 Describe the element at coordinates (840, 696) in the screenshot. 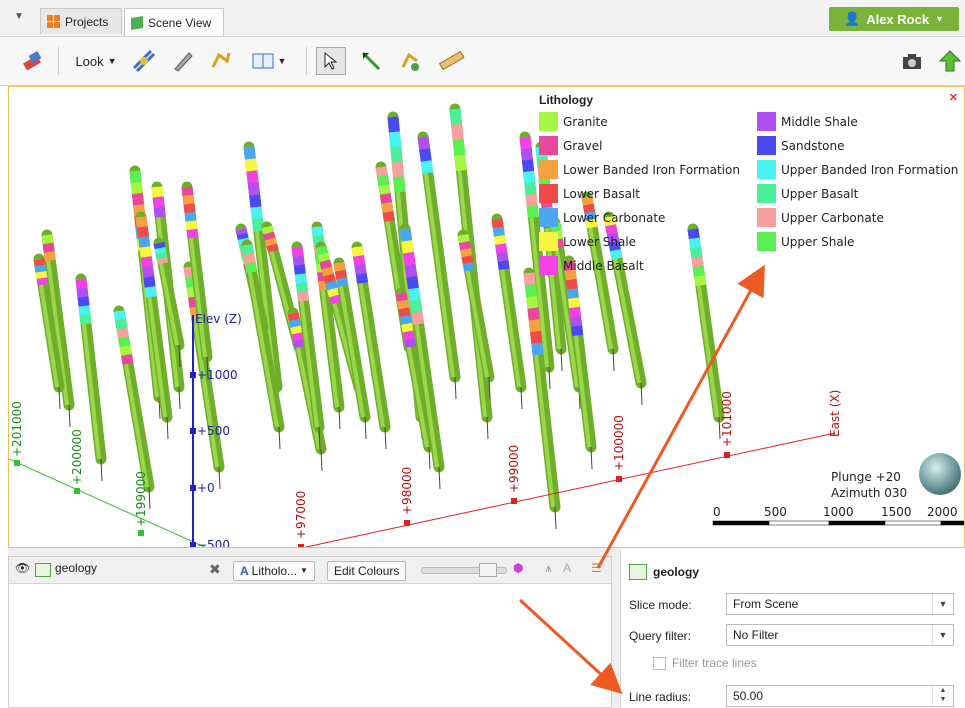

I see `line-radius-input: 50.00 ▲ ▼` at that location.